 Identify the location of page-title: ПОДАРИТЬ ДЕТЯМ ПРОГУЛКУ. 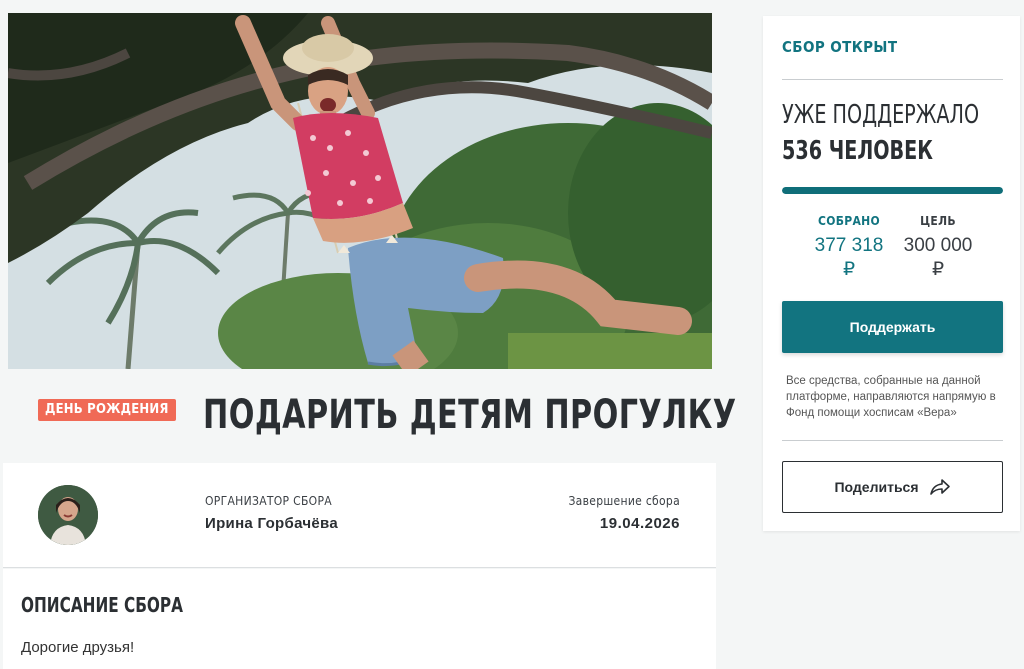
(470, 415).